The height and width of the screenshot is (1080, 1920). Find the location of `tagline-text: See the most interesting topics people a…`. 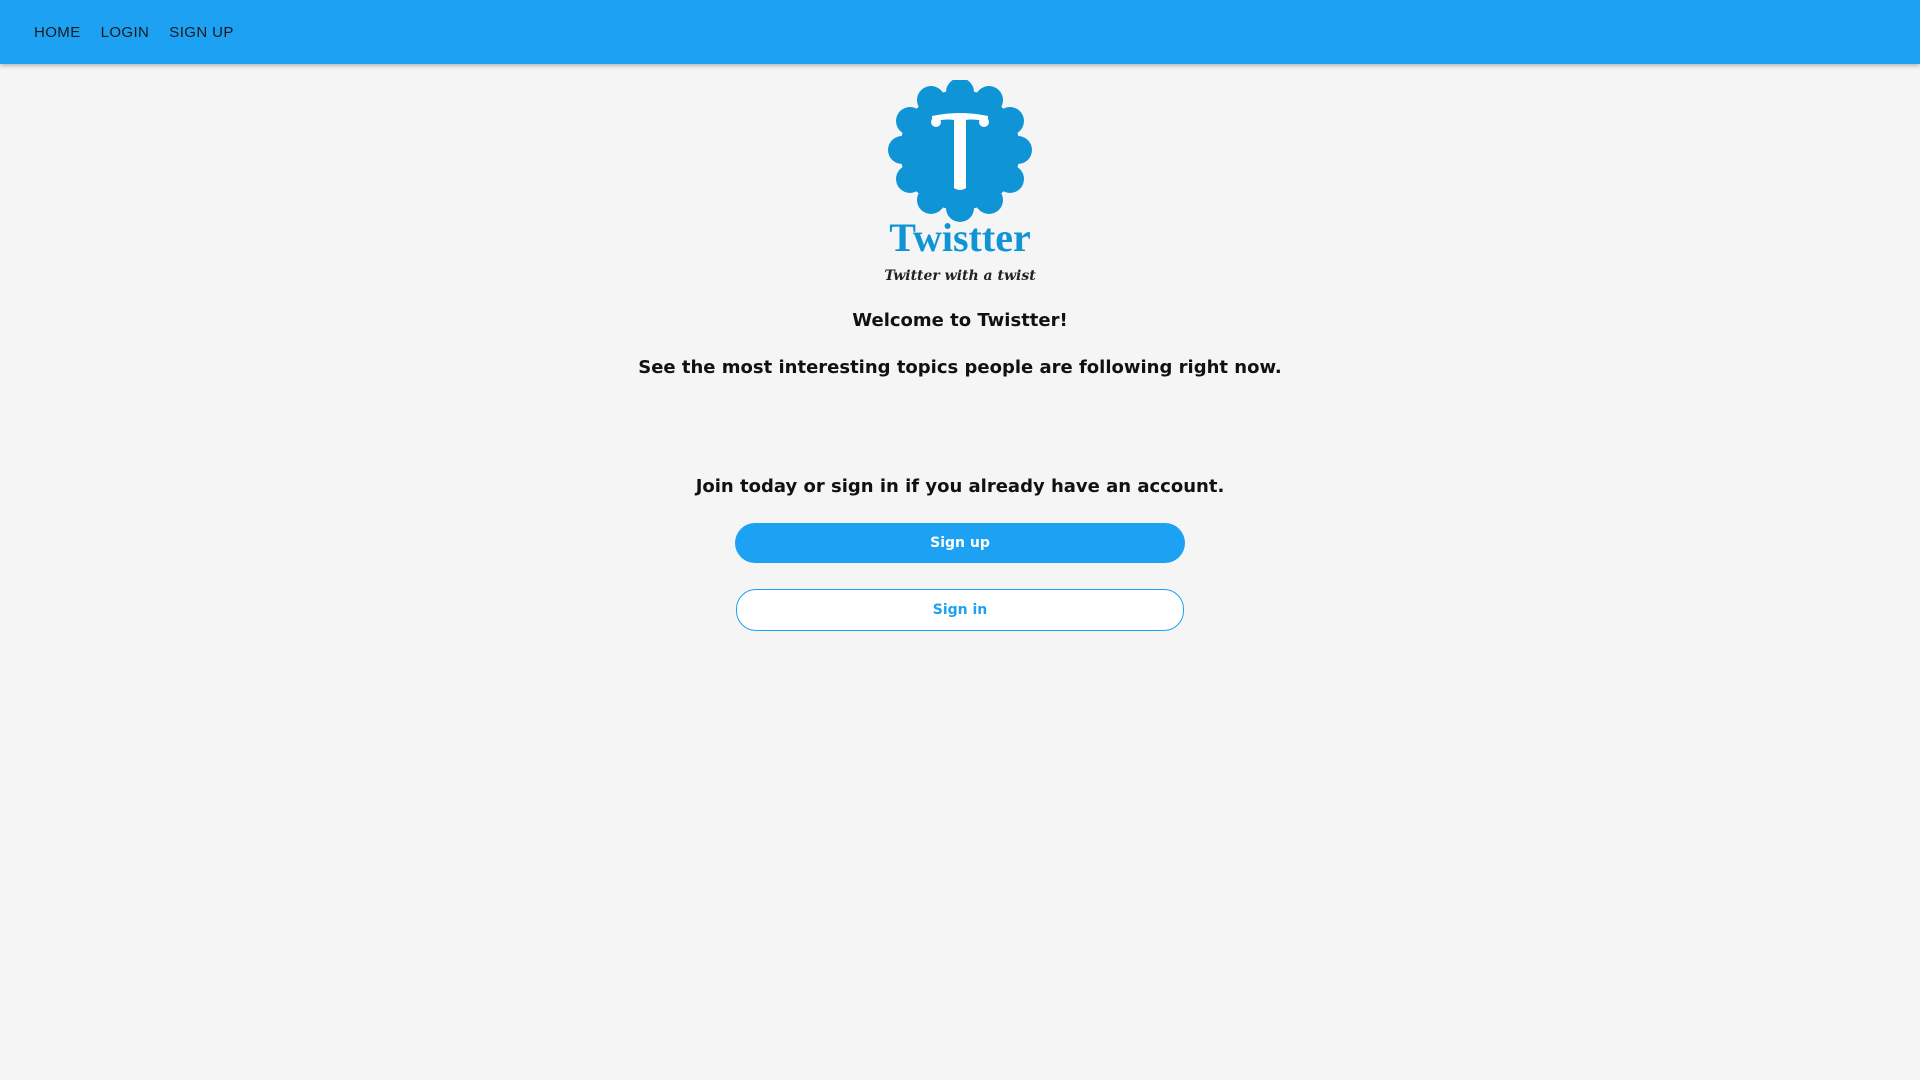

tagline-text: See the most interesting topics people a… is located at coordinates (960, 367).